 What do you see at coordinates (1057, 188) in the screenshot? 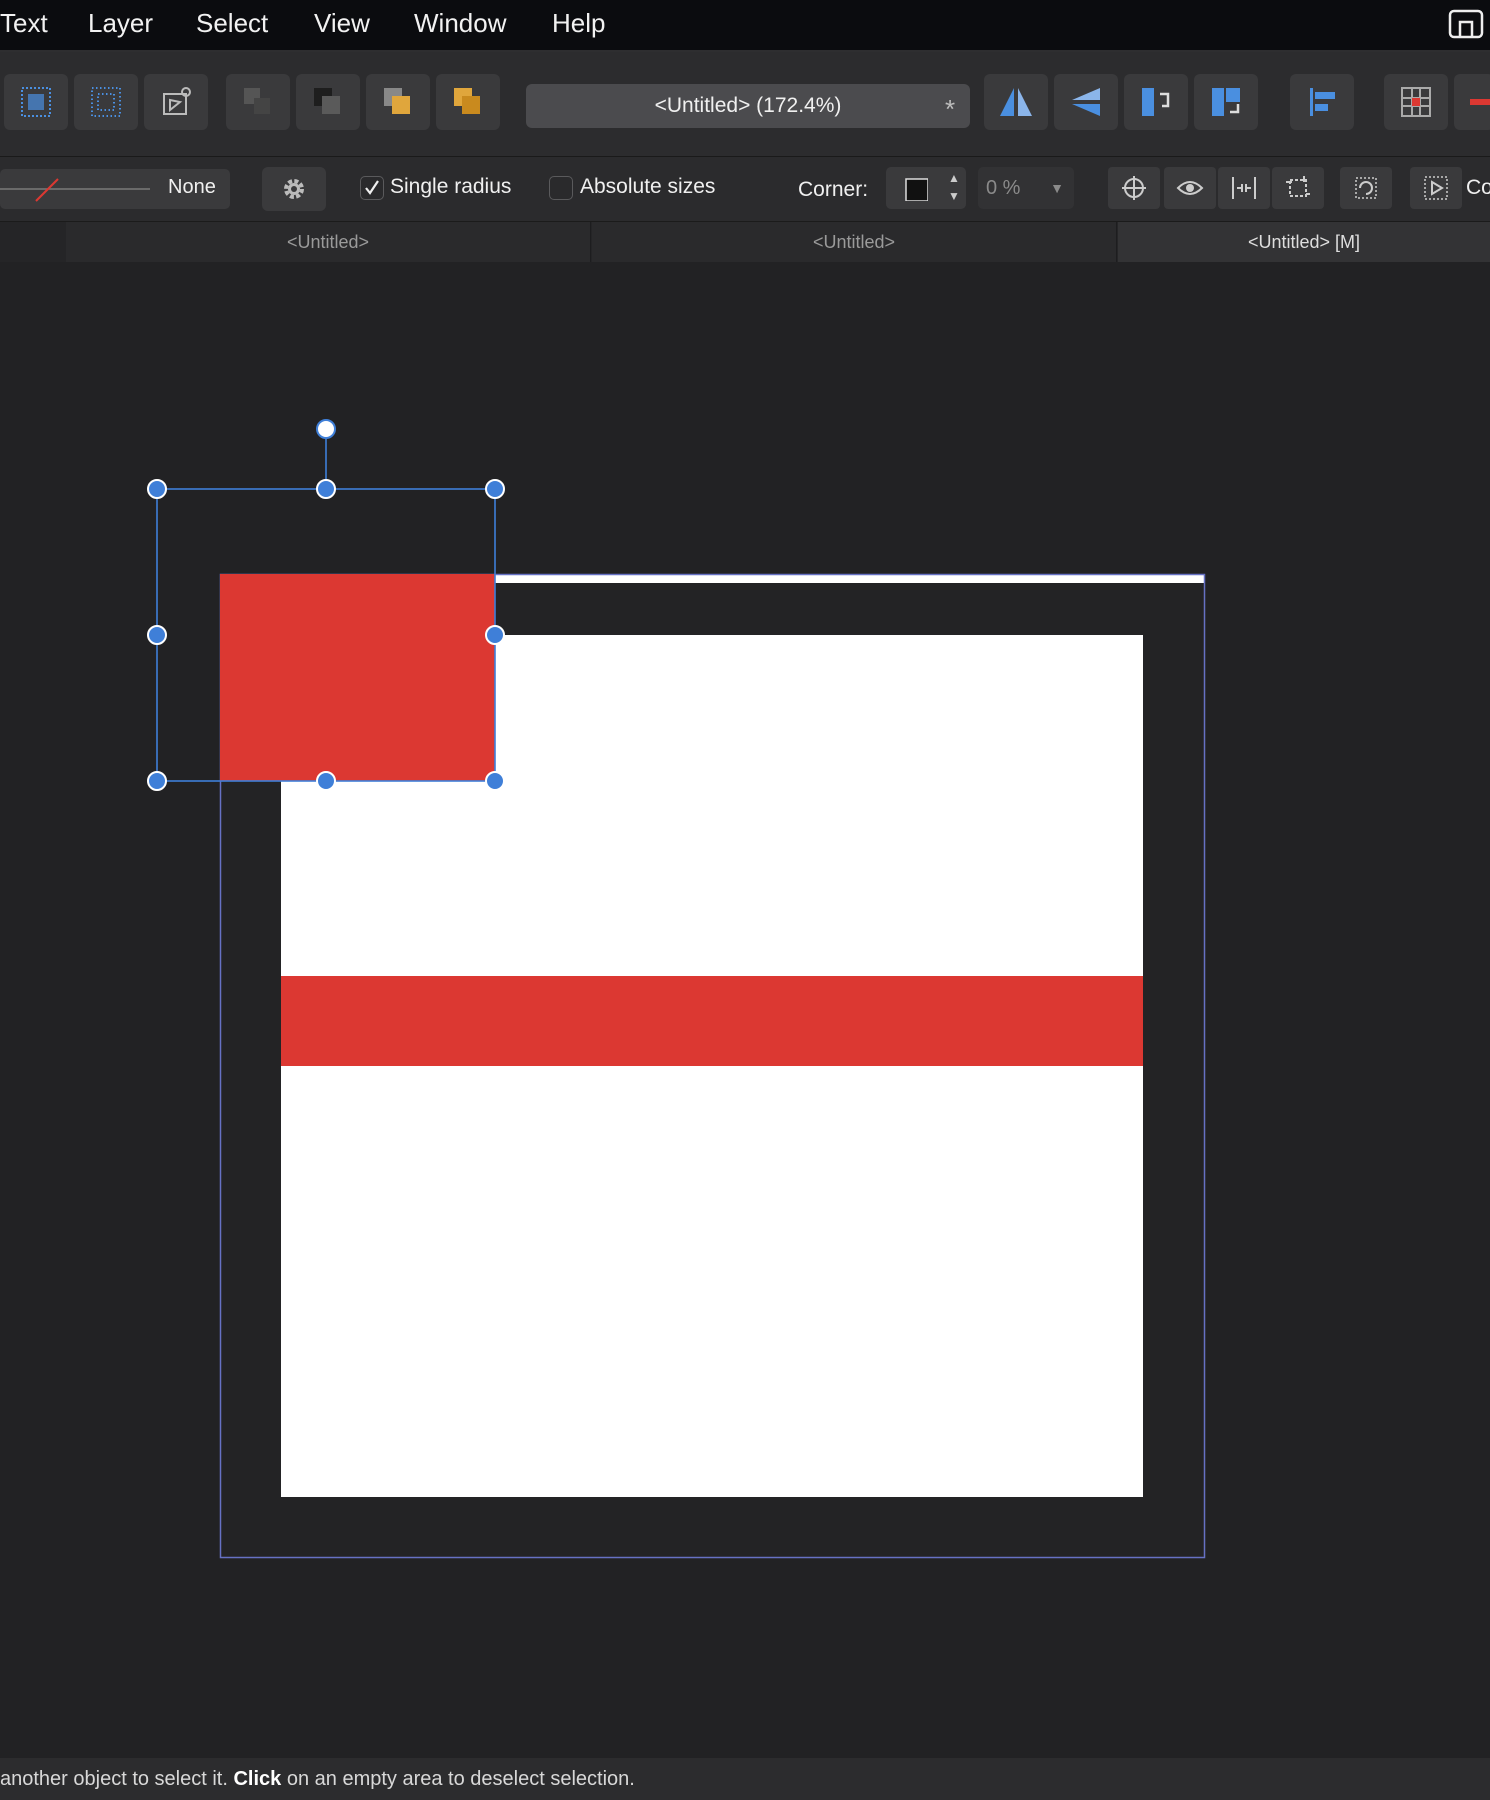
I see `dropdown-arrow-icon: ▼` at bounding box center [1057, 188].